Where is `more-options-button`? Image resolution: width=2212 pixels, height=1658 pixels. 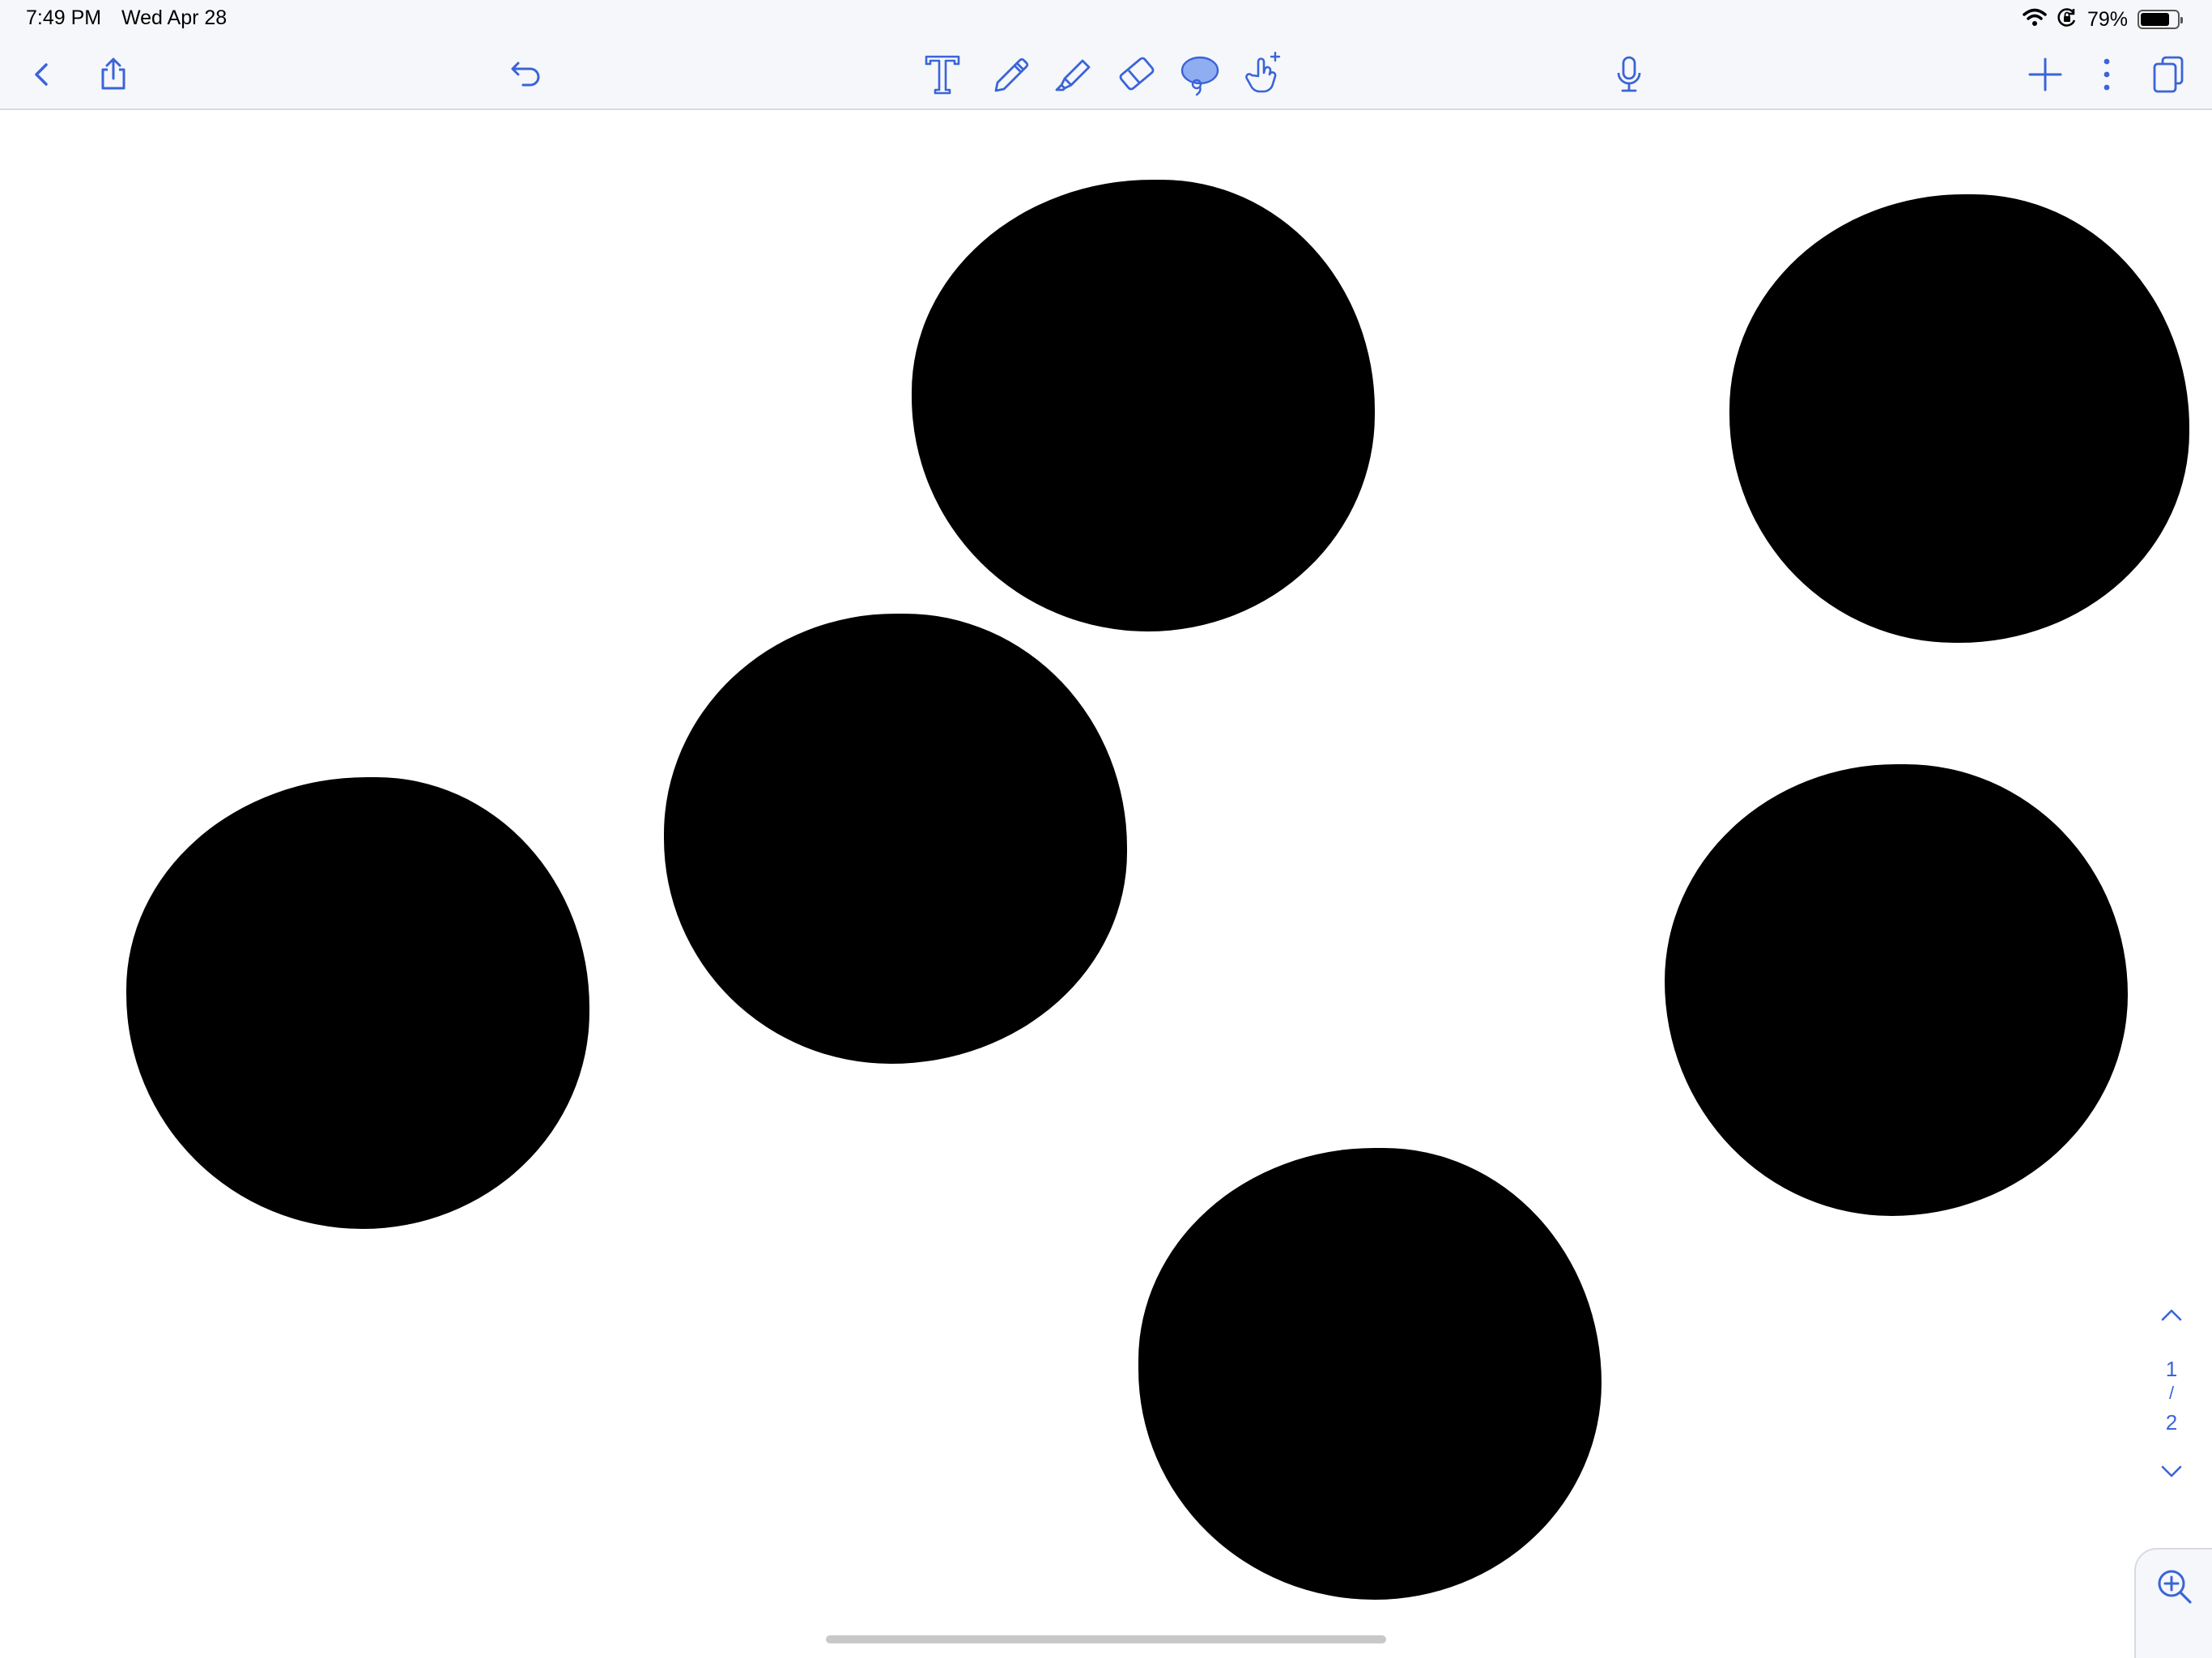
more-options-button is located at coordinates (2107, 74).